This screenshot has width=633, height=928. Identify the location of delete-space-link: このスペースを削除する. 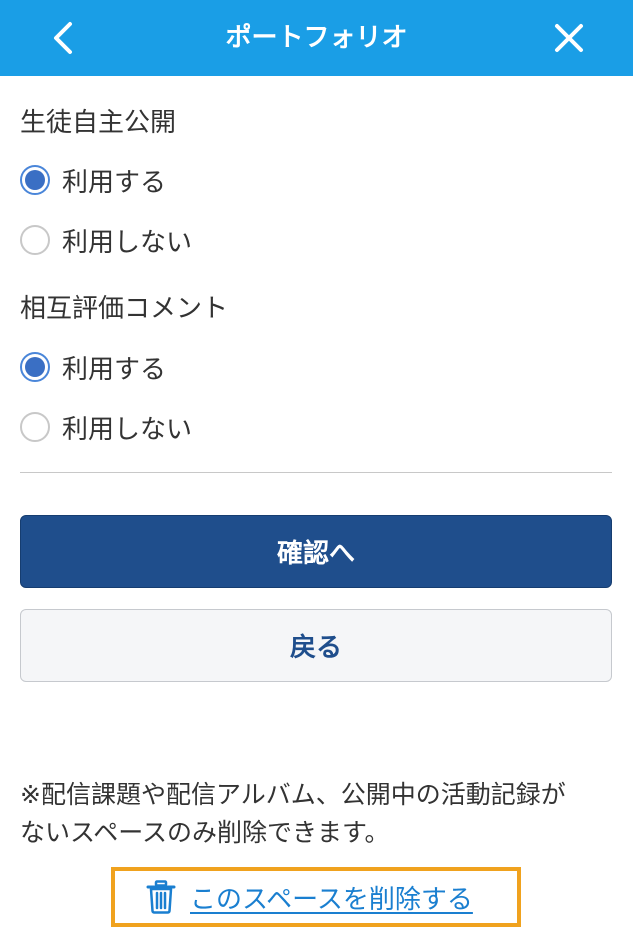
(309, 897).